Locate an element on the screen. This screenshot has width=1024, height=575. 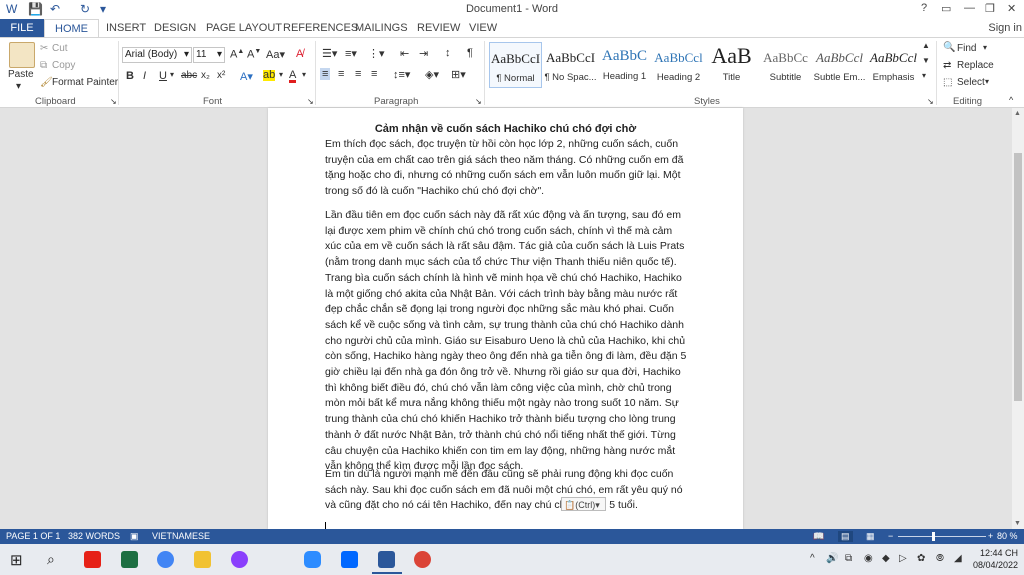
replace-button: Replace is located at coordinates (975, 65).